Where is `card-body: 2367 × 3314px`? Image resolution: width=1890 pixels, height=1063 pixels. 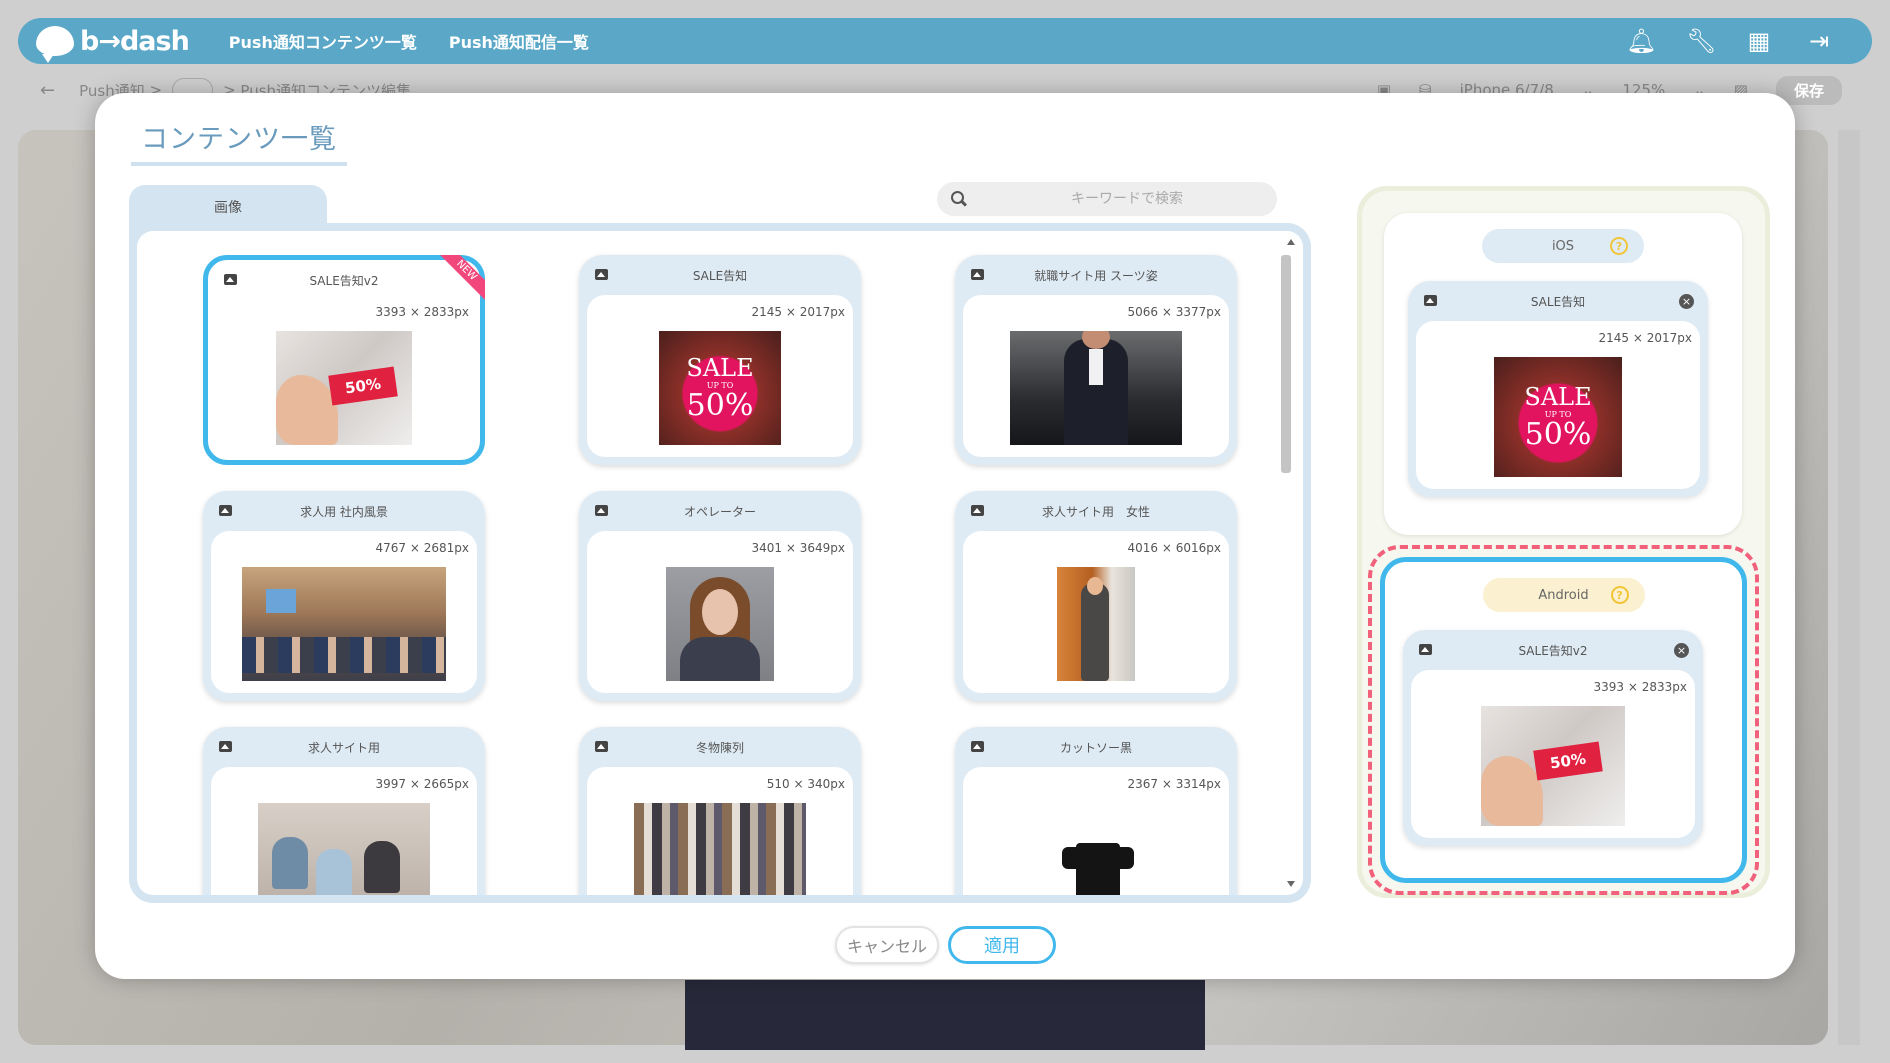 card-body: 2367 × 3314px is located at coordinates (1096, 831).